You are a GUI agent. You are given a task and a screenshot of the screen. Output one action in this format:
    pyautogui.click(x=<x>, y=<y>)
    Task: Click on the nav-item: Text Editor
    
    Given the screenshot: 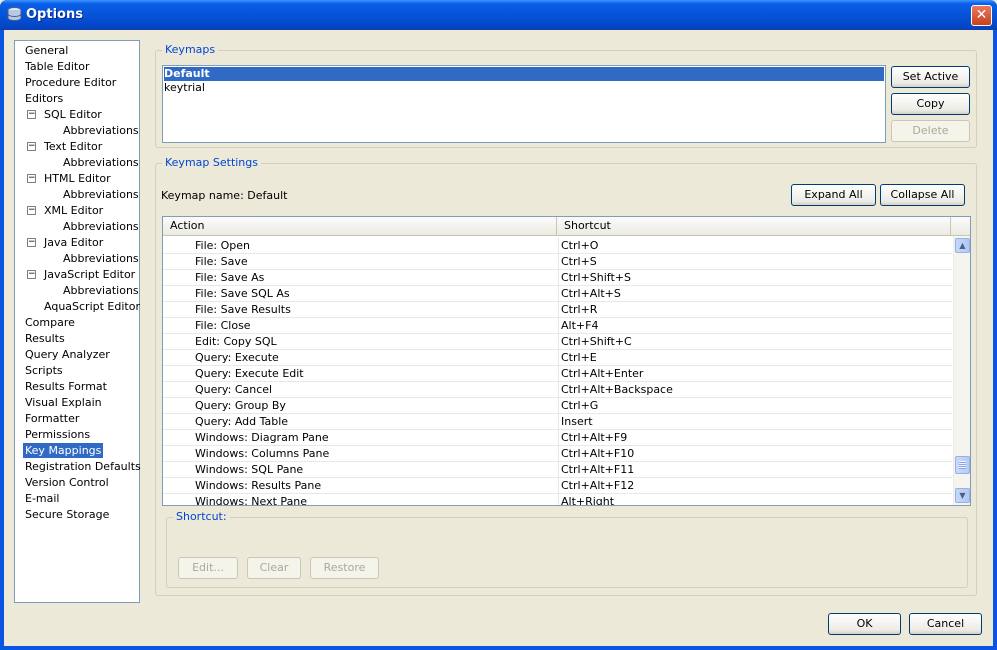 What is the action you would take?
    pyautogui.click(x=73, y=146)
    